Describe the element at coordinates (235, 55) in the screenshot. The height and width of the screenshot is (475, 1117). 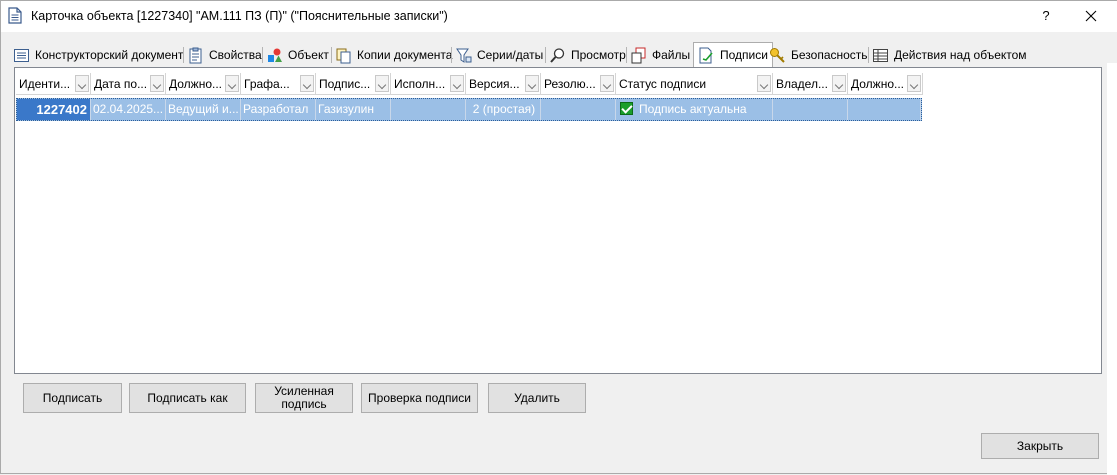
I see `tab-label: Свойства` at that location.